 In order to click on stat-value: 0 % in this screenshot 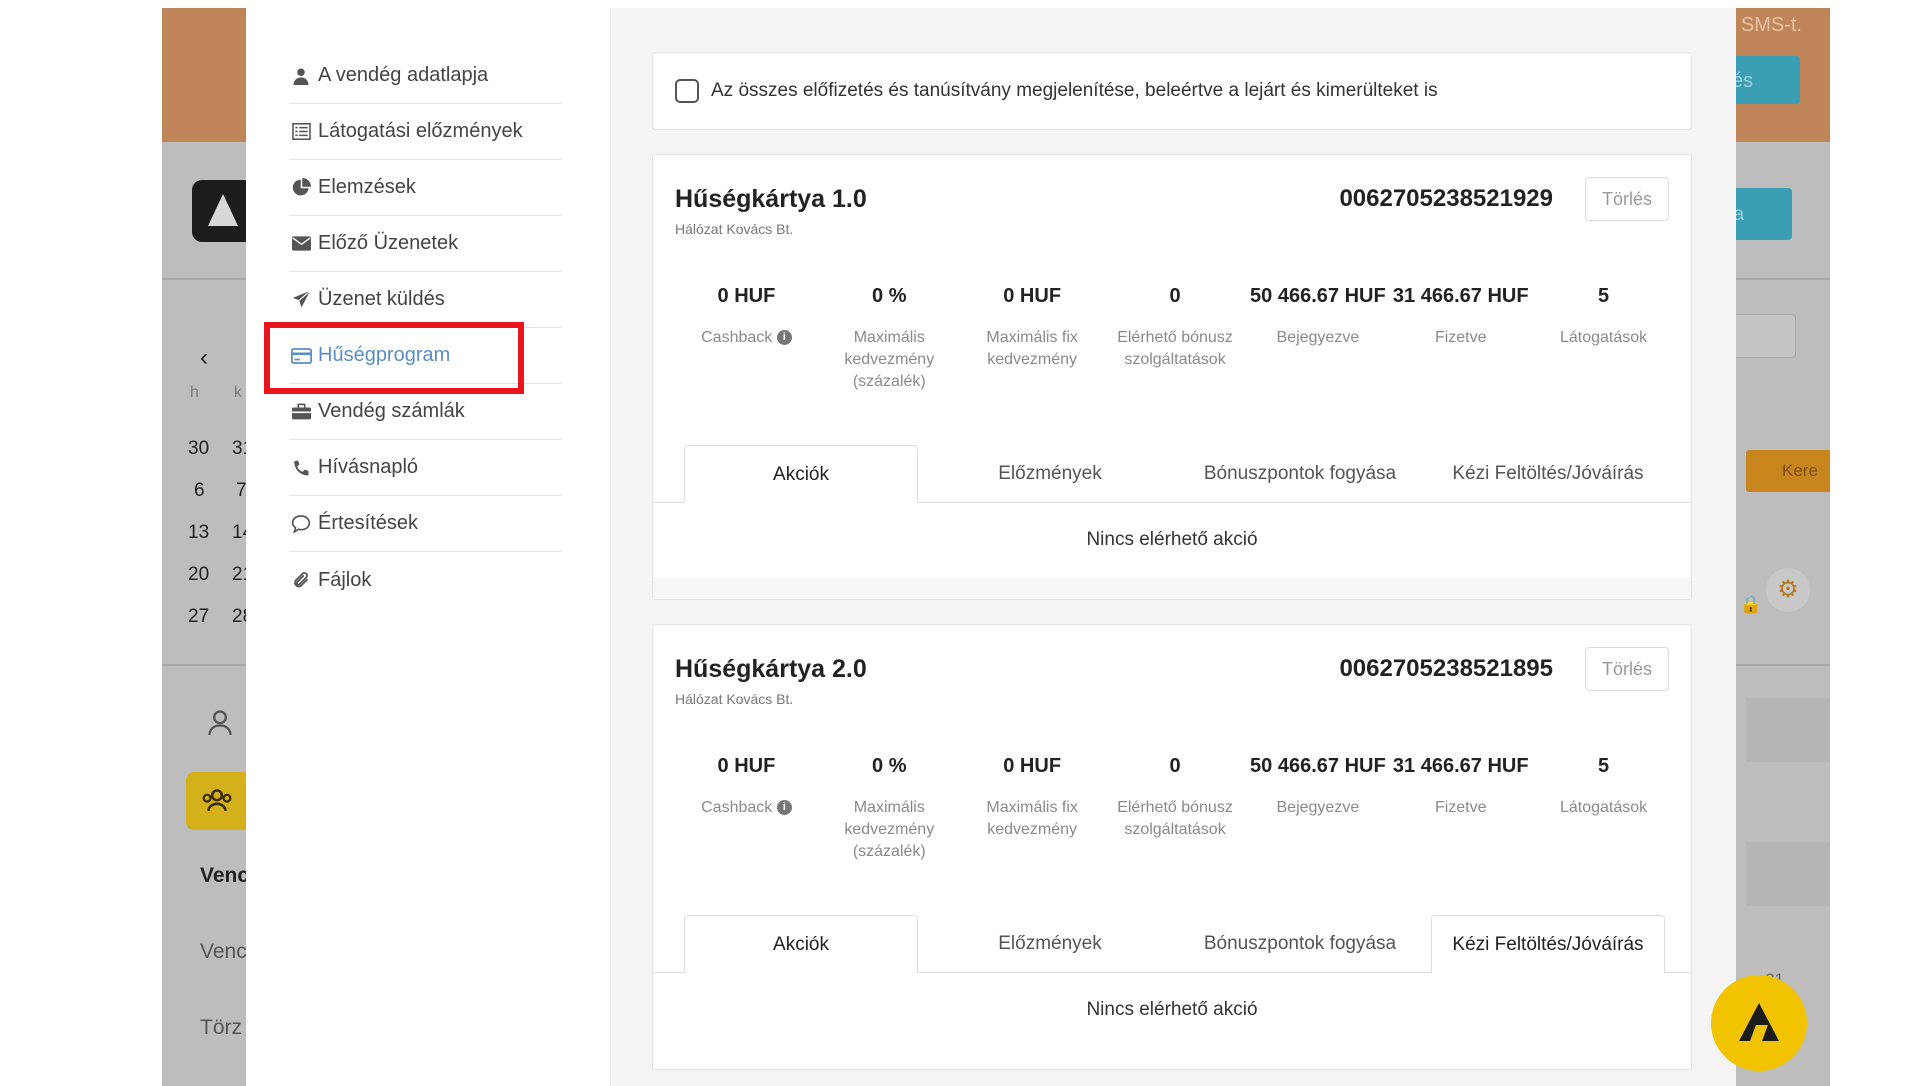, I will do `click(889, 766)`.